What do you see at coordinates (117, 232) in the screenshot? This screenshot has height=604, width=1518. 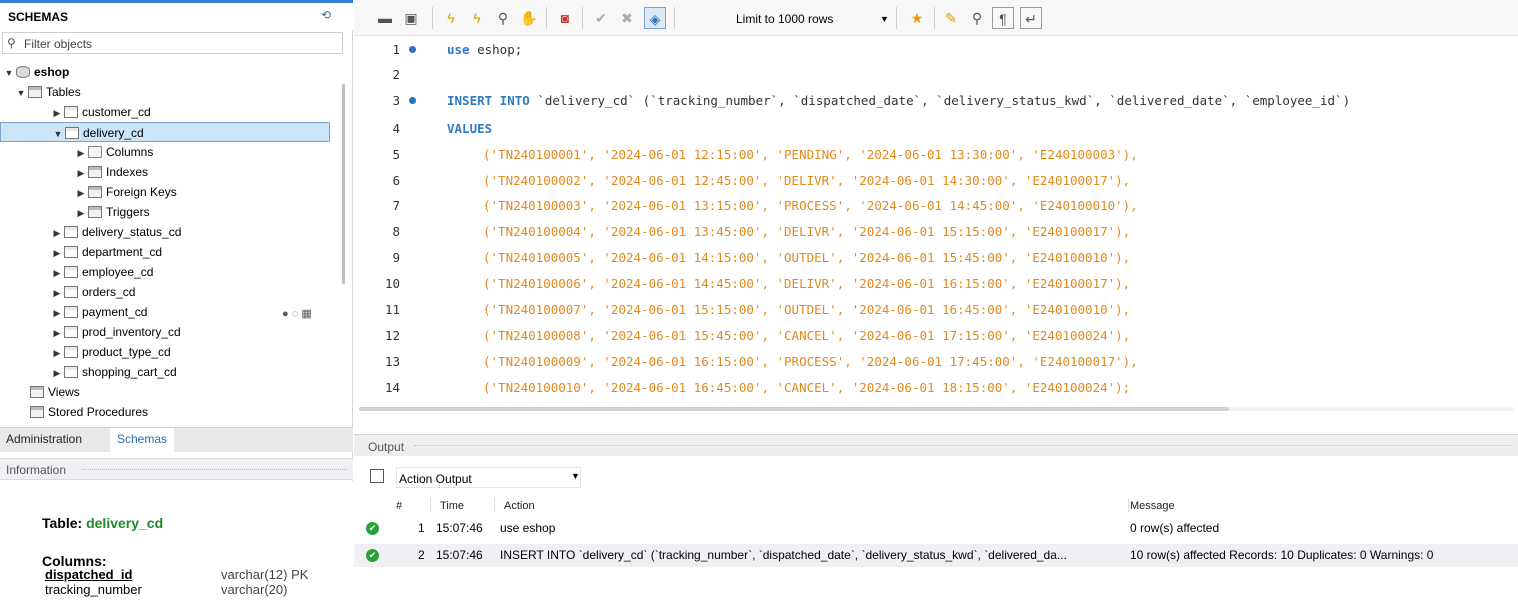 I see `tree-table: ▶ delivery_status_cd` at bounding box center [117, 232].